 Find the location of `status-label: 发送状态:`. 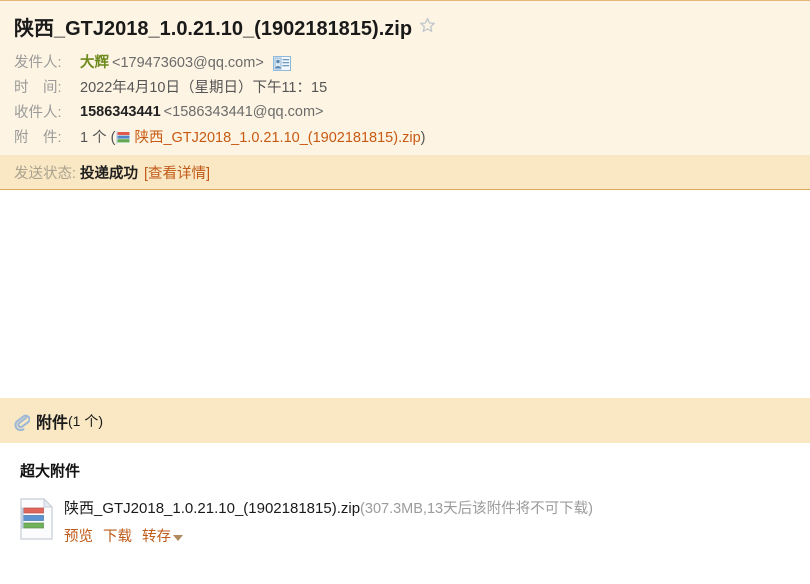

status-label: 发送状态: is located at coordinates (45, 173).